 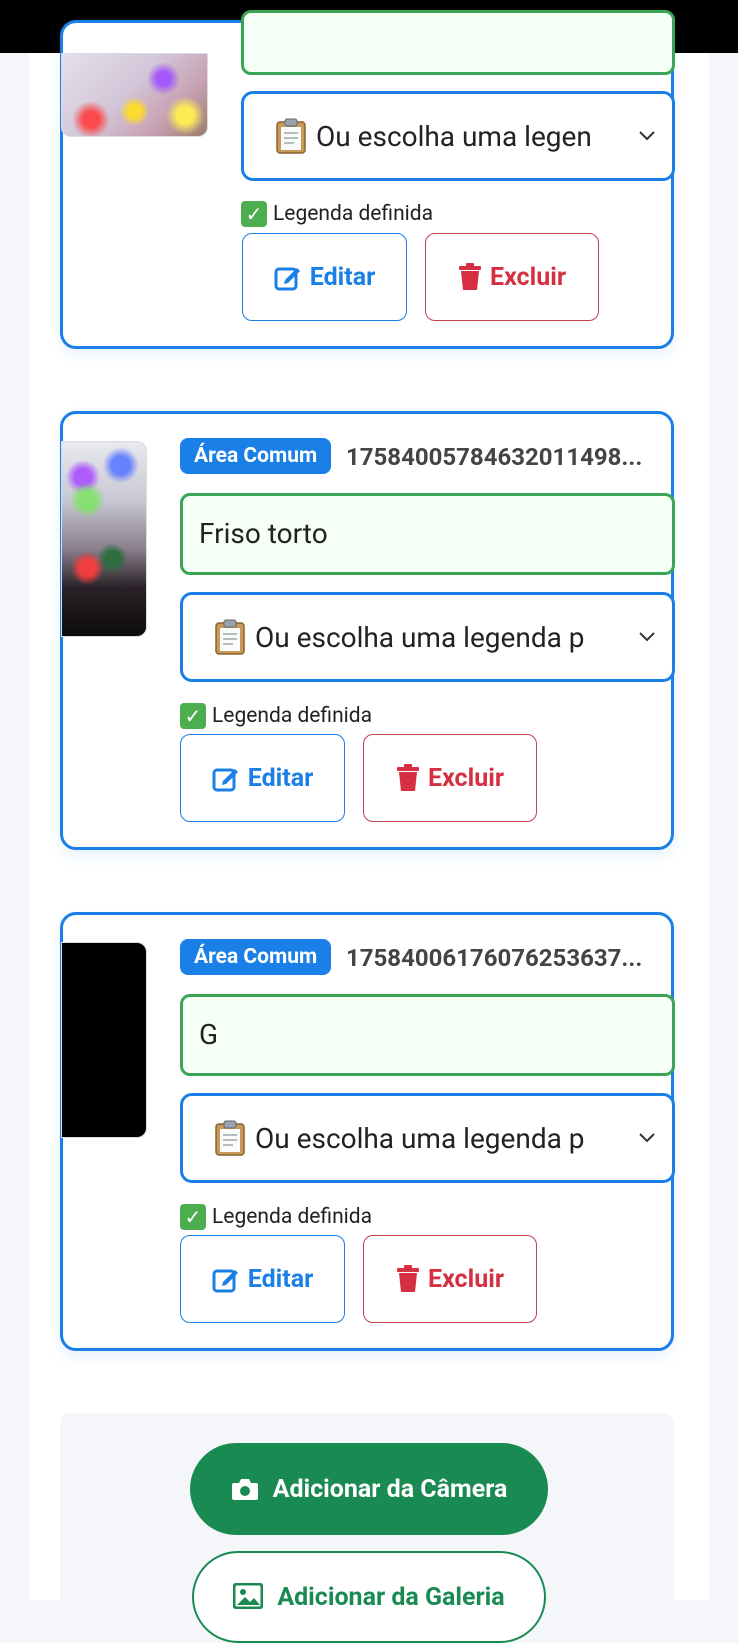 I want to click on caption-preset-select: Ou escolha uma legen, so click(x=458, y=136).